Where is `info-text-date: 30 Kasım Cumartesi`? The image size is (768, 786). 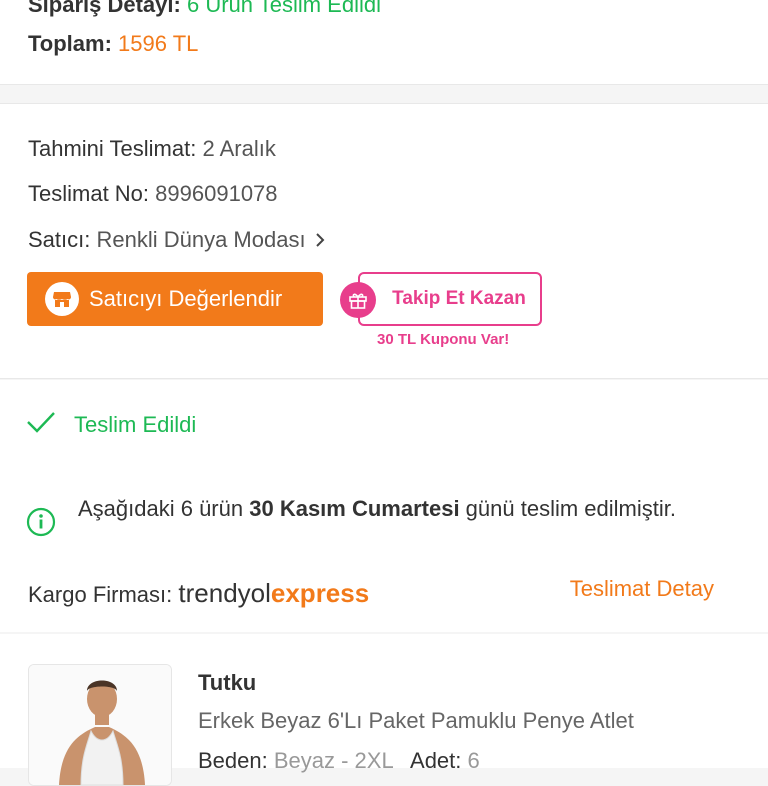
info-text-date: 30 Kasım Cumartesi is located at coordinates (354, 508).